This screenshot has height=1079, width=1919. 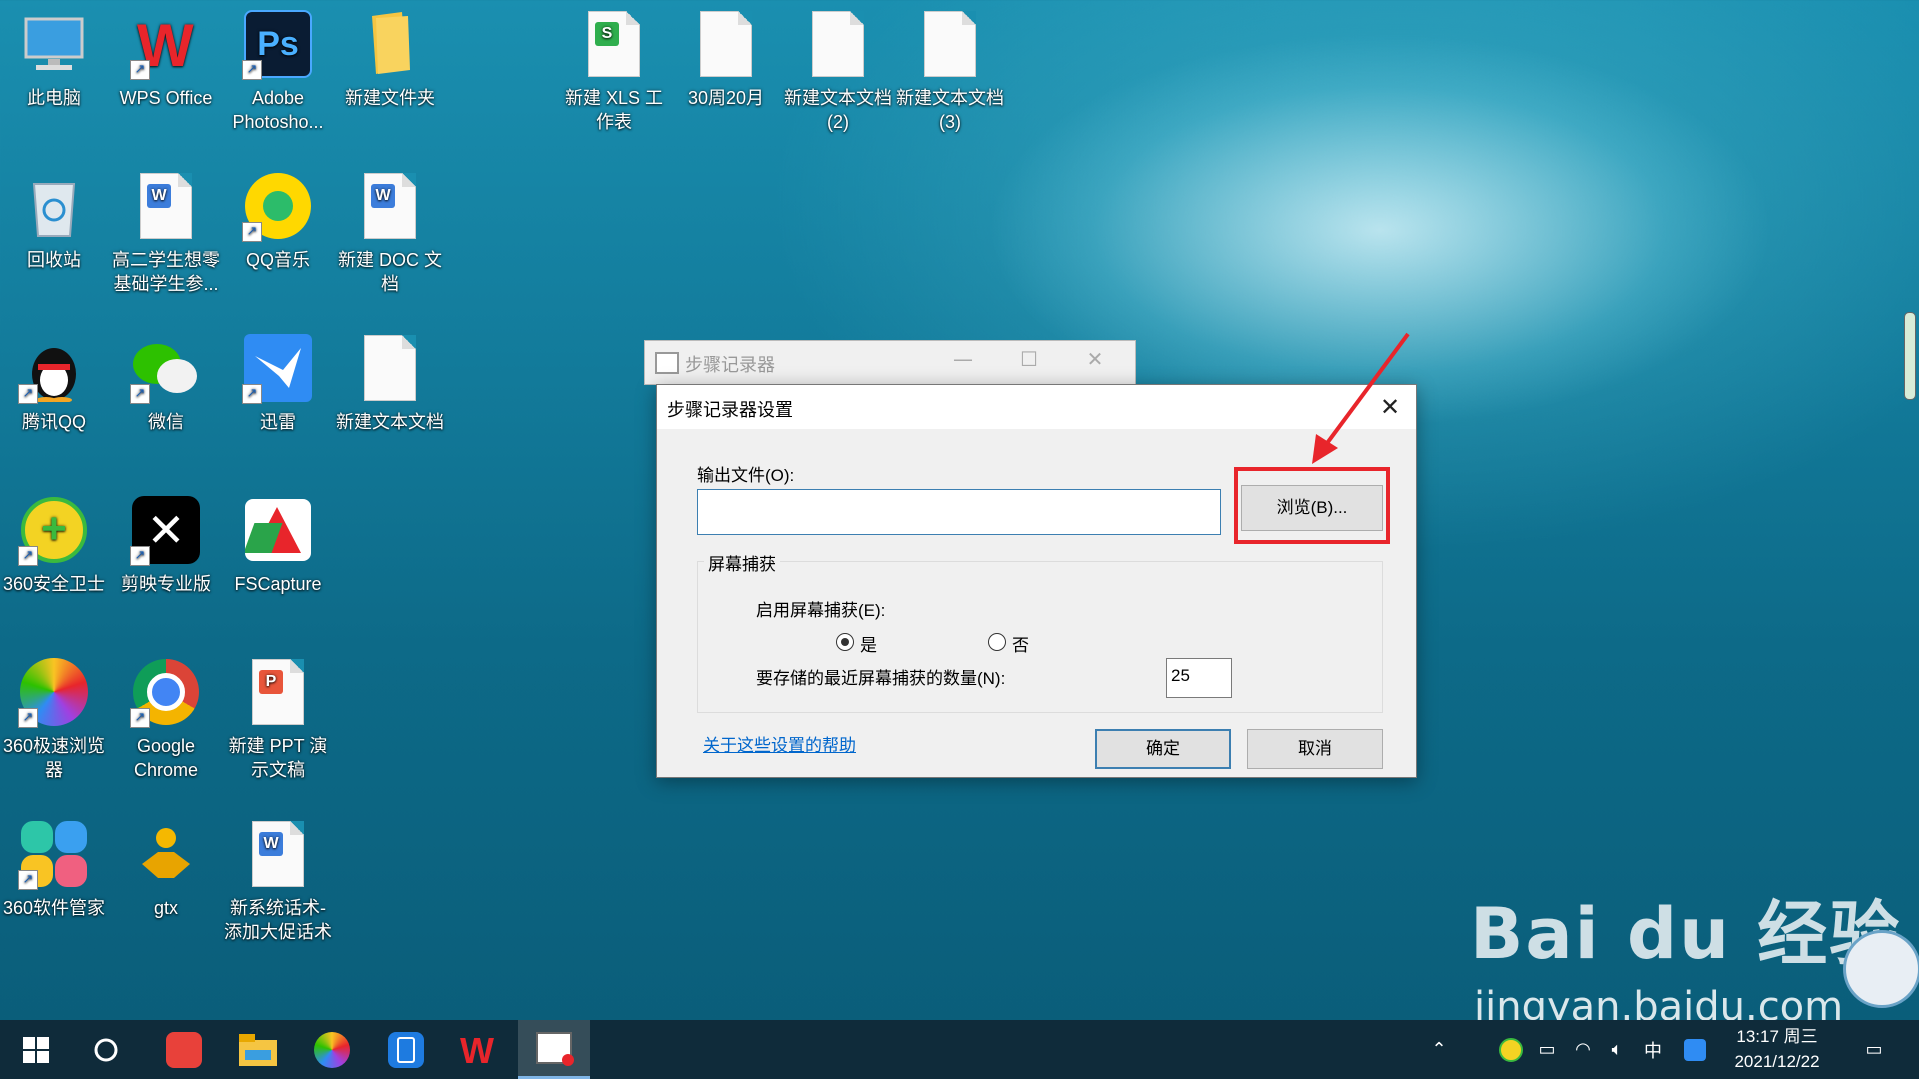 What do you see at coordinates (54, 692) in the screenshot?
I see `360-browser-icon: ↗` at bounding box center [54, 692].